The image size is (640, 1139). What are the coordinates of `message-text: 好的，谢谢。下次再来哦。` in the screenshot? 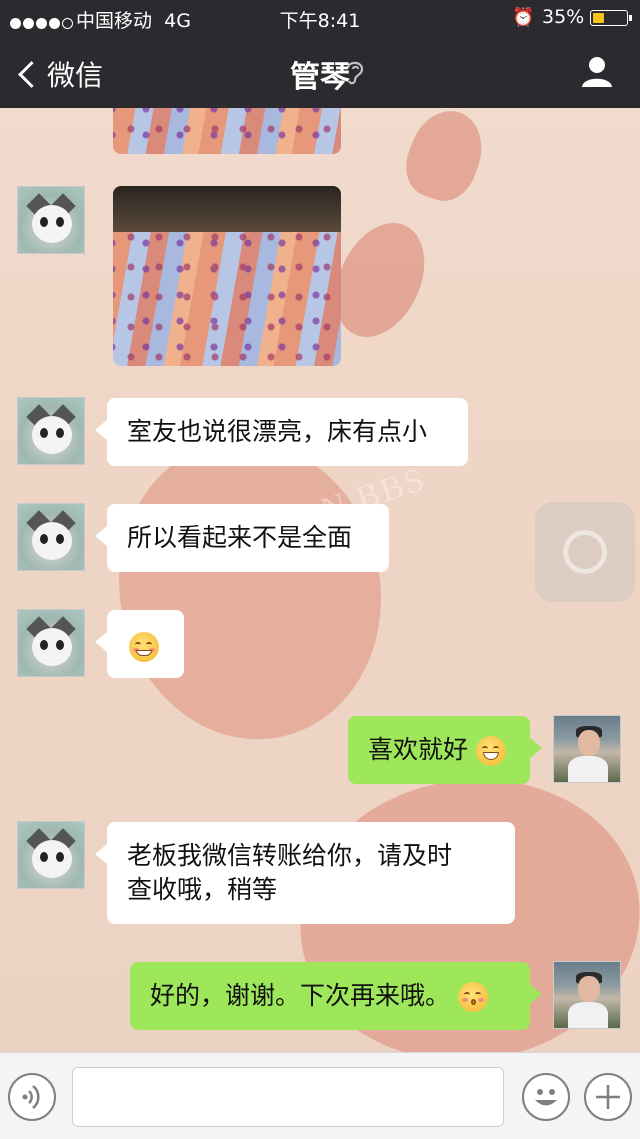 It's located at (300, 995).